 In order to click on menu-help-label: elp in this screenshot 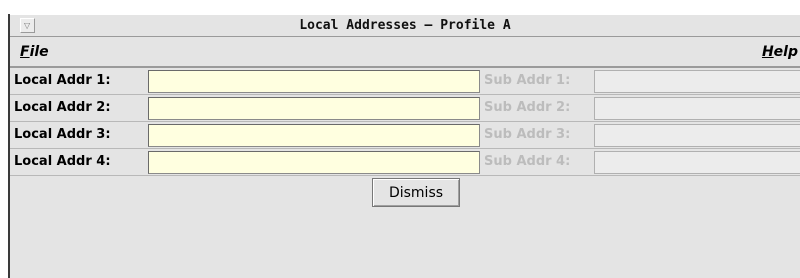, I will do `click(785, 52)`.